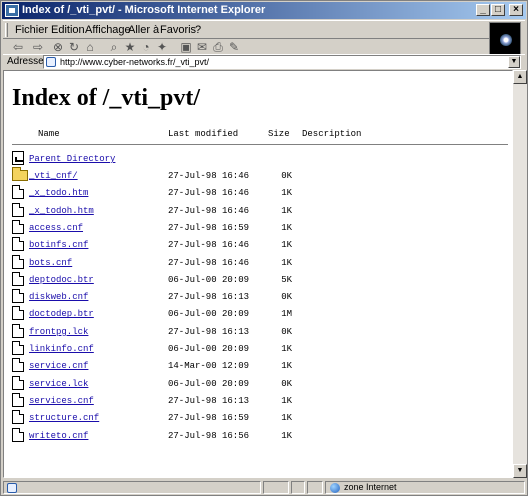 Image resolution: width=528 pixels, height=496 pixels. Describe the element at coordinates (282, 62) in the screenshot. I see `address-input: http://www.cyber-networks.fr/_vti_pvt/ ▼` at that location.